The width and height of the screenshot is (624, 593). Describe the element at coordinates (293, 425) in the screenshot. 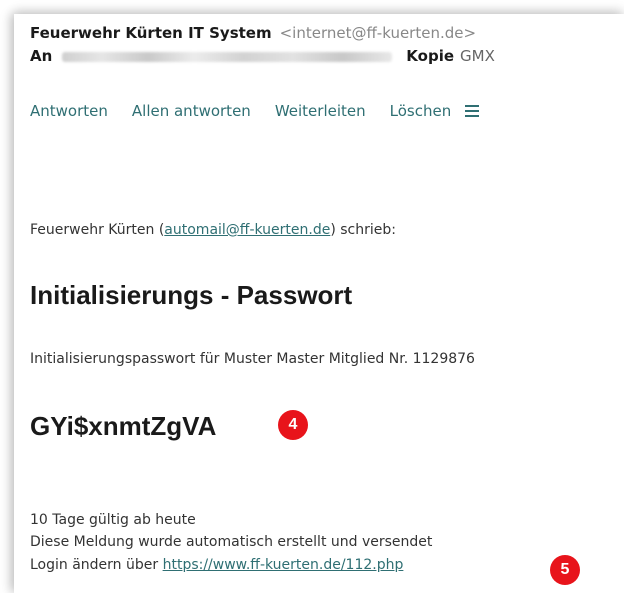

I see `step-4-badge: 4` at that location.